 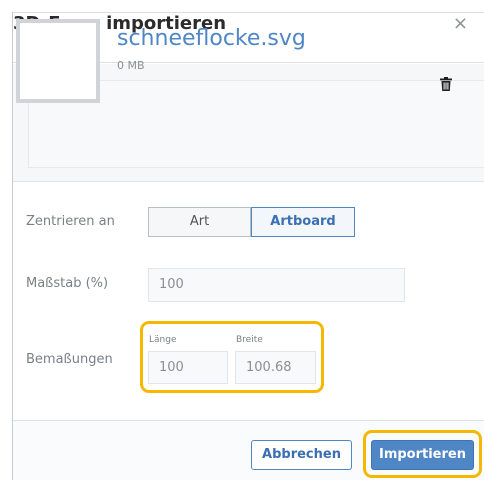 What do you see at coordinates (67, 283) in the screenshot?
I see `scale-label: Maßstab (%)` at bounding box center [67, 283].